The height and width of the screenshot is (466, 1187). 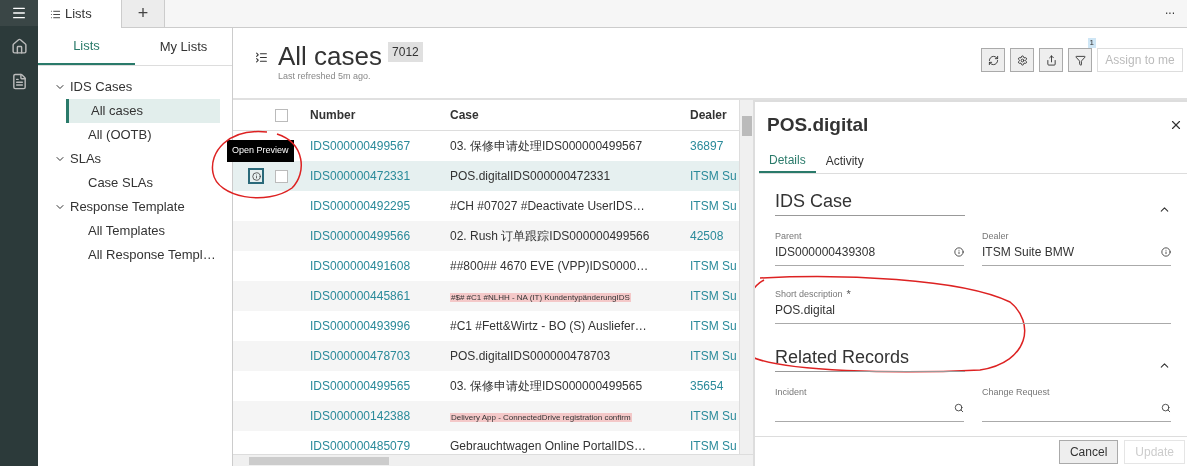 I want to click on refresh-status: Last refreshed 5m ago., so click(x=325, y=76).